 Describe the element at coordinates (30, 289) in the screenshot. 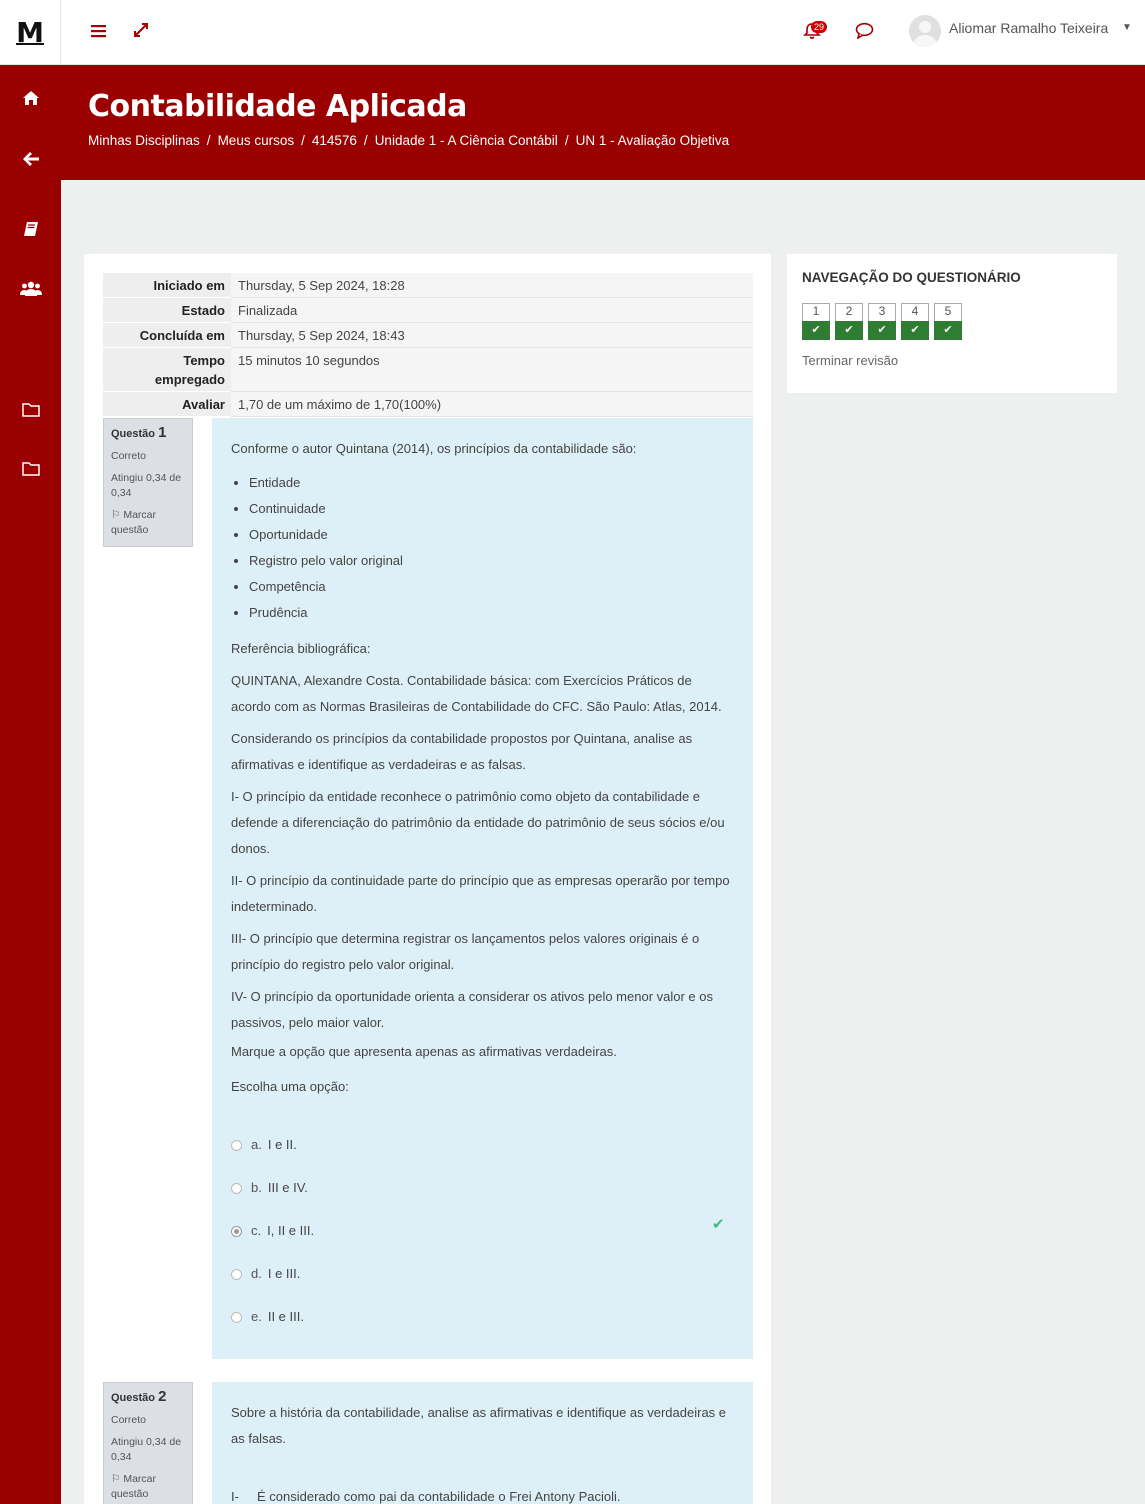

I see `sidebar-users-icon` at that location.